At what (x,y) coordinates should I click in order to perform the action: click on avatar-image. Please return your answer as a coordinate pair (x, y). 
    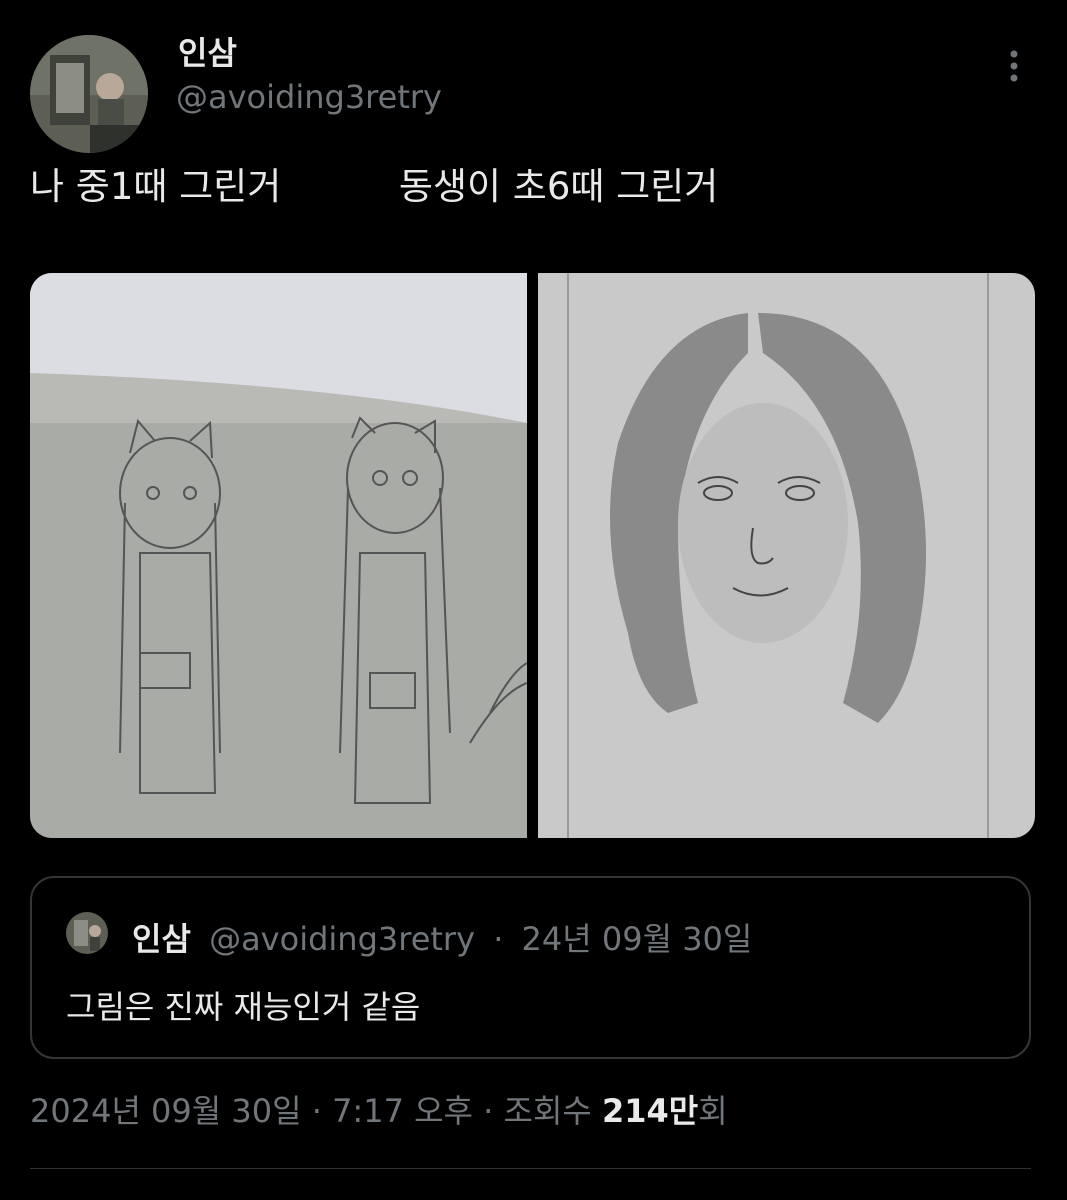
    Looking at the image, I should click on (89, 94).